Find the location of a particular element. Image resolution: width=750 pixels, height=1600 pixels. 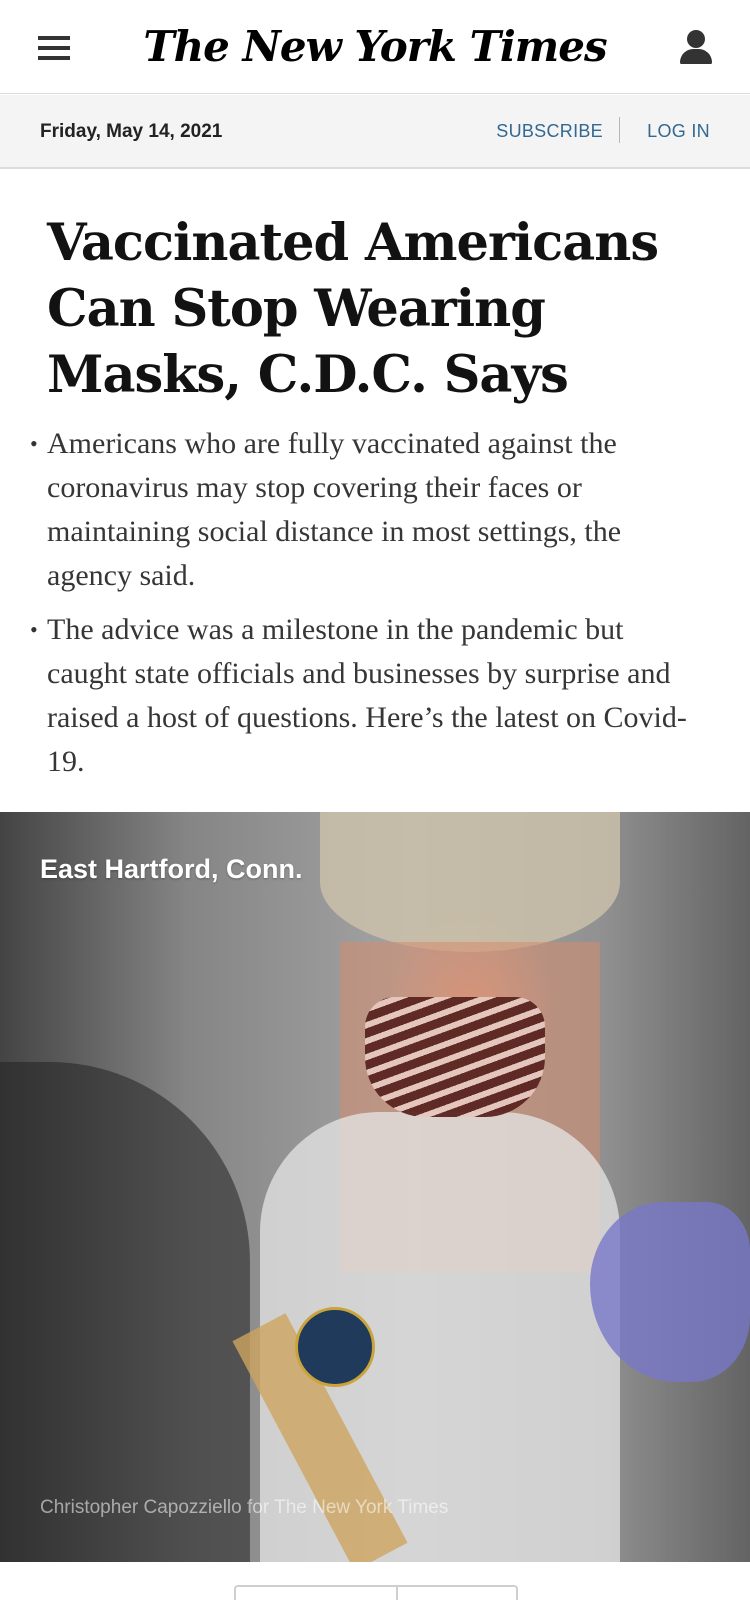

nyt-logo: The New York Times is located at coordinates (375, 46).